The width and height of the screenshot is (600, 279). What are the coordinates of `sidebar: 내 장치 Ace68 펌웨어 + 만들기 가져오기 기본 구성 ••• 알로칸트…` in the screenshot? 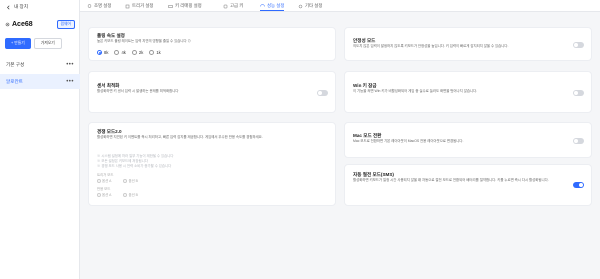 It's located at (40, 139).